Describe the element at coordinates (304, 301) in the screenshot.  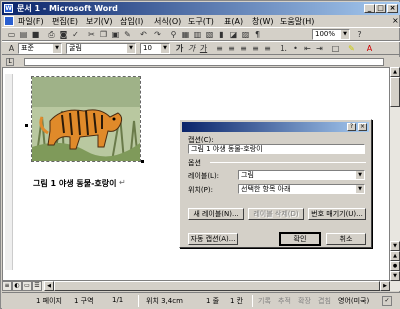
I see `status-ext: 확장` at that location.